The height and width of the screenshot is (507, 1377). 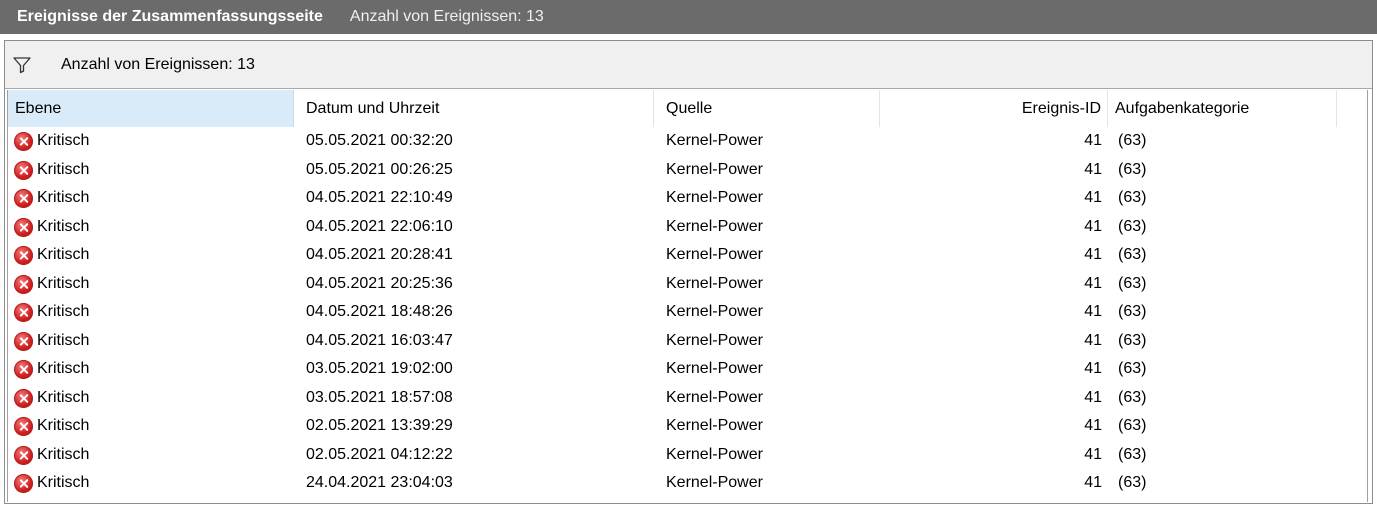 What do you see at coordinates (379, 169) in the screenshot?
I see `datetime-cell: 05.05.2021 00:26:25` at bounding box center [379, 169].